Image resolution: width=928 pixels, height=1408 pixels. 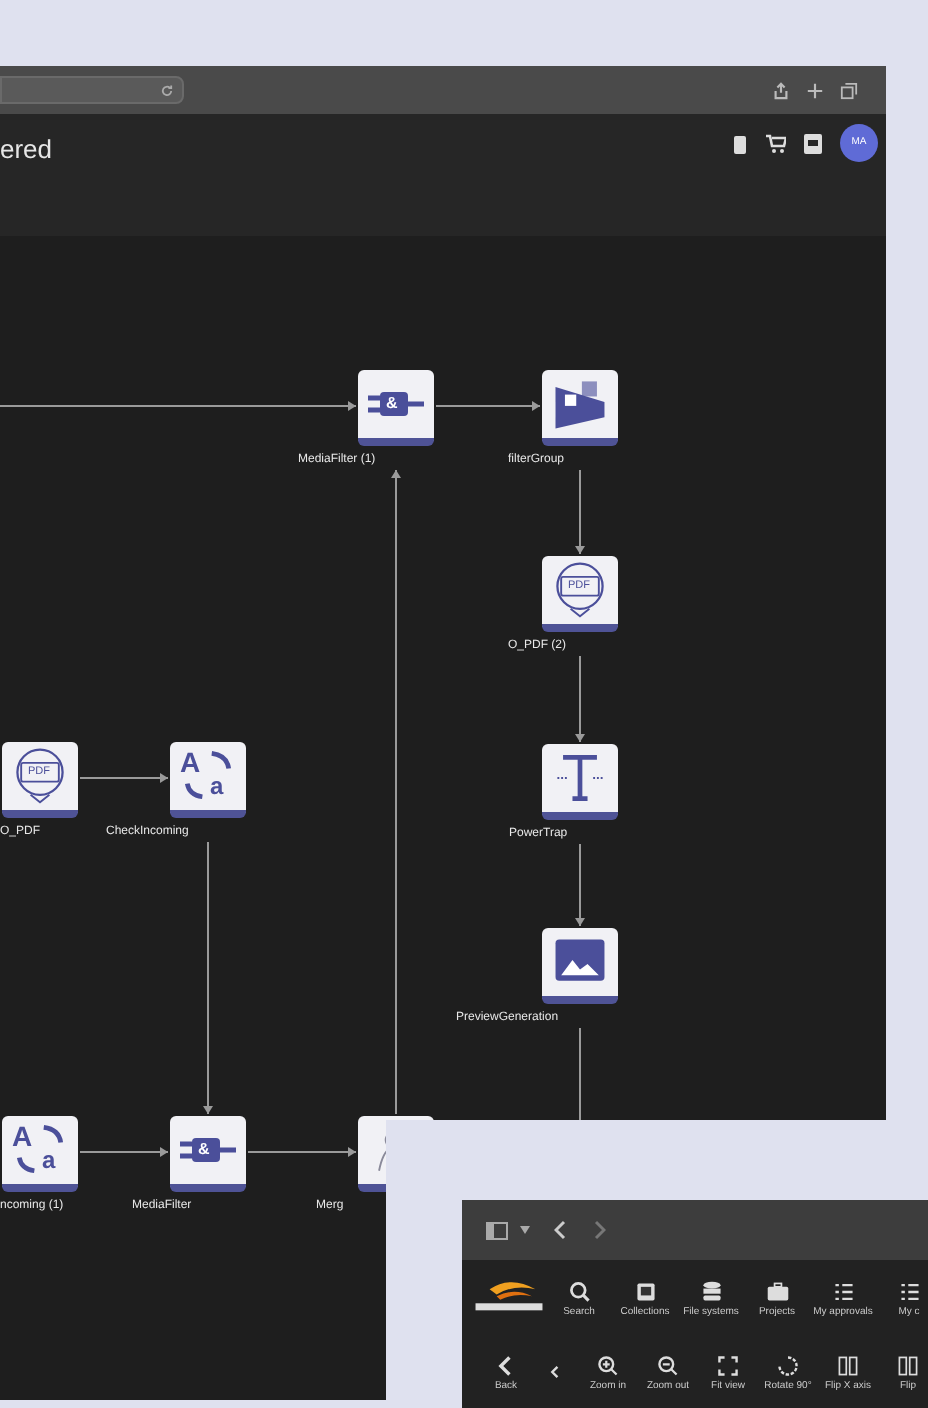 What do you see at coordinates (645, 1291) in the screenshot?
I see `collection-icon` at bounding box center [645, 1291].